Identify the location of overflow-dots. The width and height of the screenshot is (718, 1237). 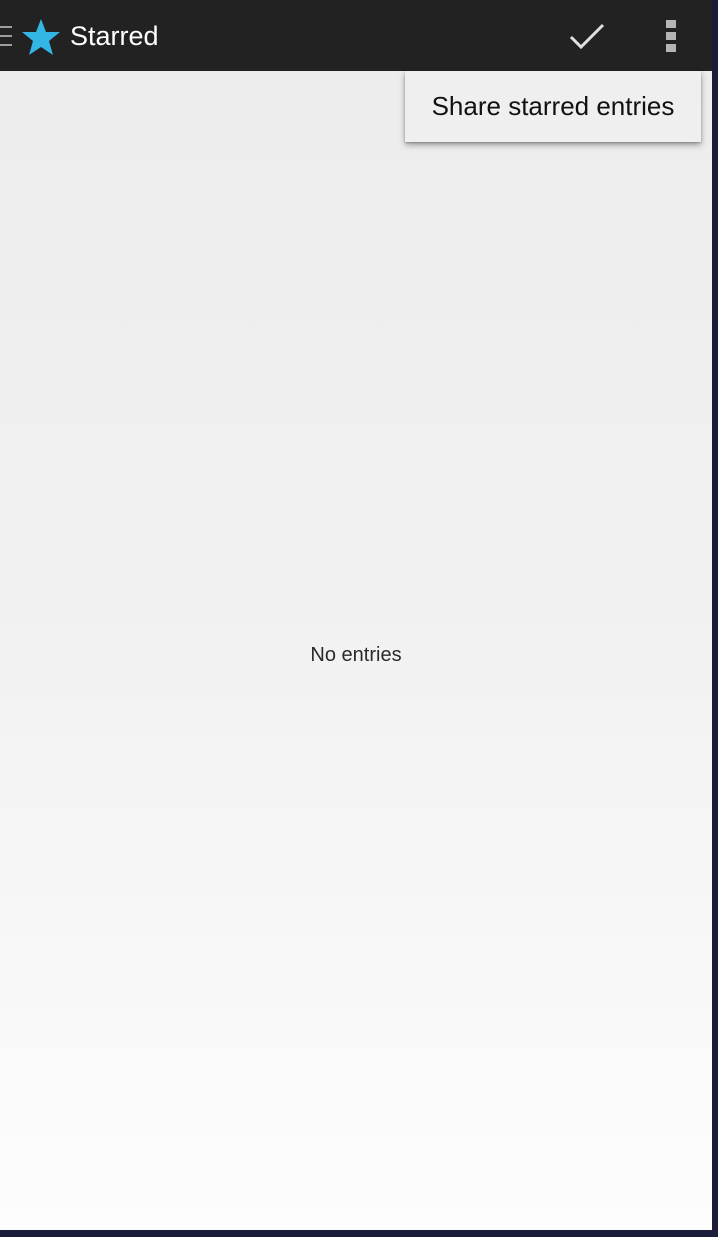
(671, 36).